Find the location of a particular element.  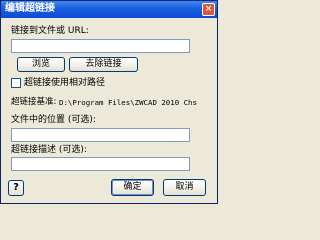

remove-link-button: 去除链接 is located at coordinates (103, 64).